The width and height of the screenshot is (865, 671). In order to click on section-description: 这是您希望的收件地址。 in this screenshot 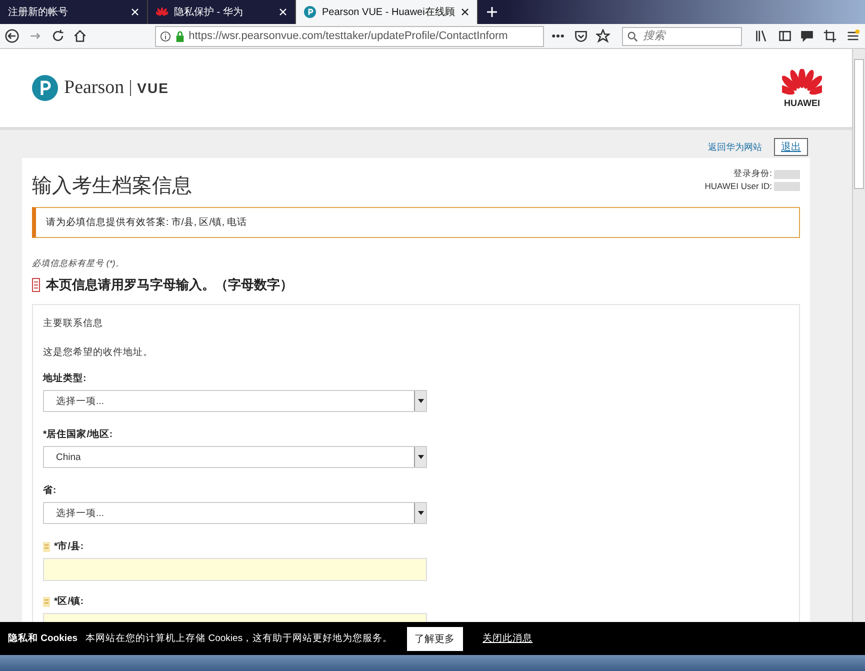, I will do `click(98, 352)`.